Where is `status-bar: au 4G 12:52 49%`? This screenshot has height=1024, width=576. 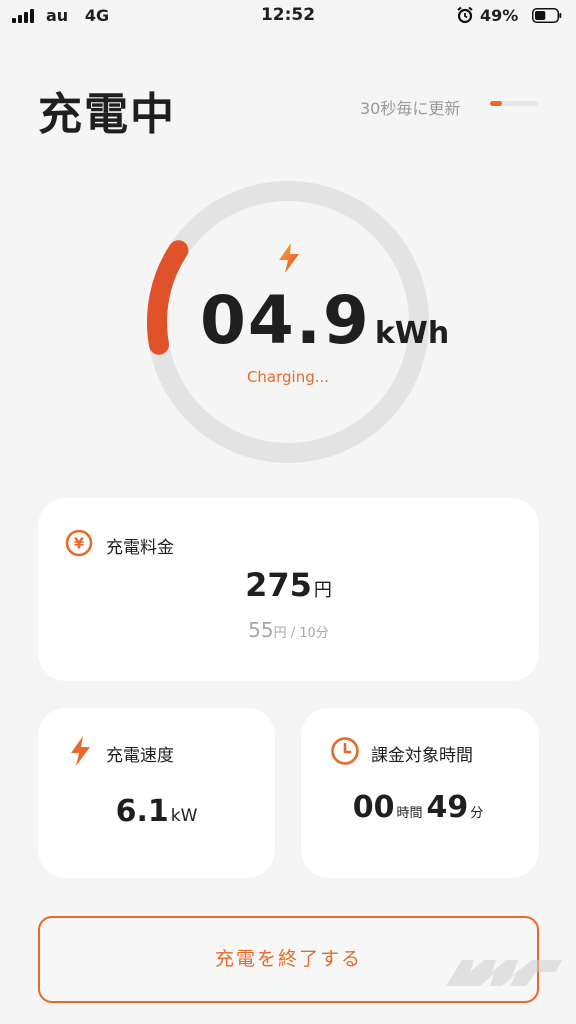 status-bar: au 4G 12:52 49% is located at coordinates (288, 17).